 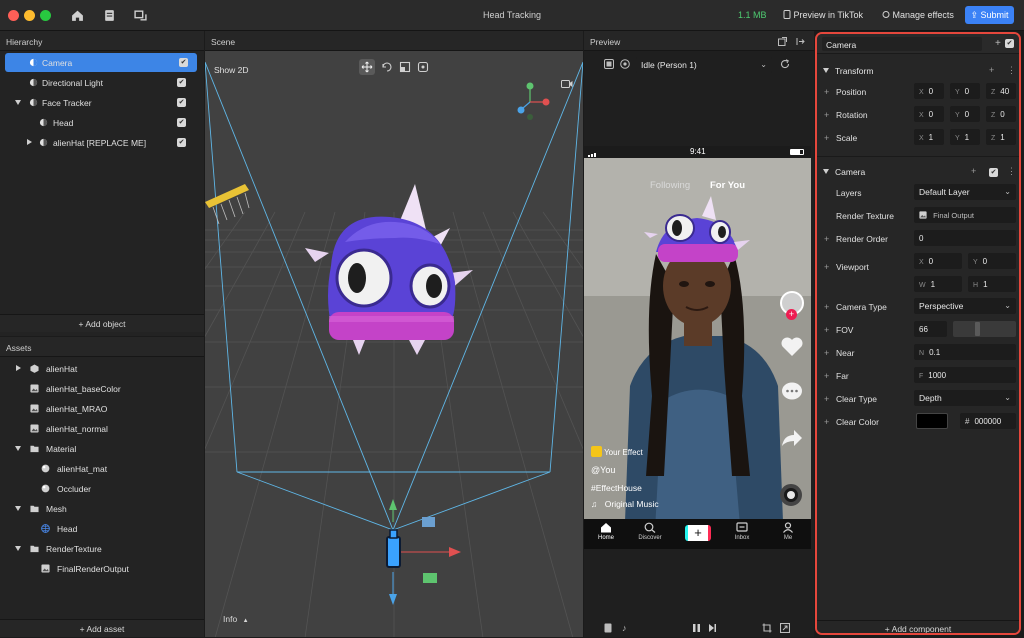 I want to click on info-toggle: Info ▲, so click(x=236, y=619).